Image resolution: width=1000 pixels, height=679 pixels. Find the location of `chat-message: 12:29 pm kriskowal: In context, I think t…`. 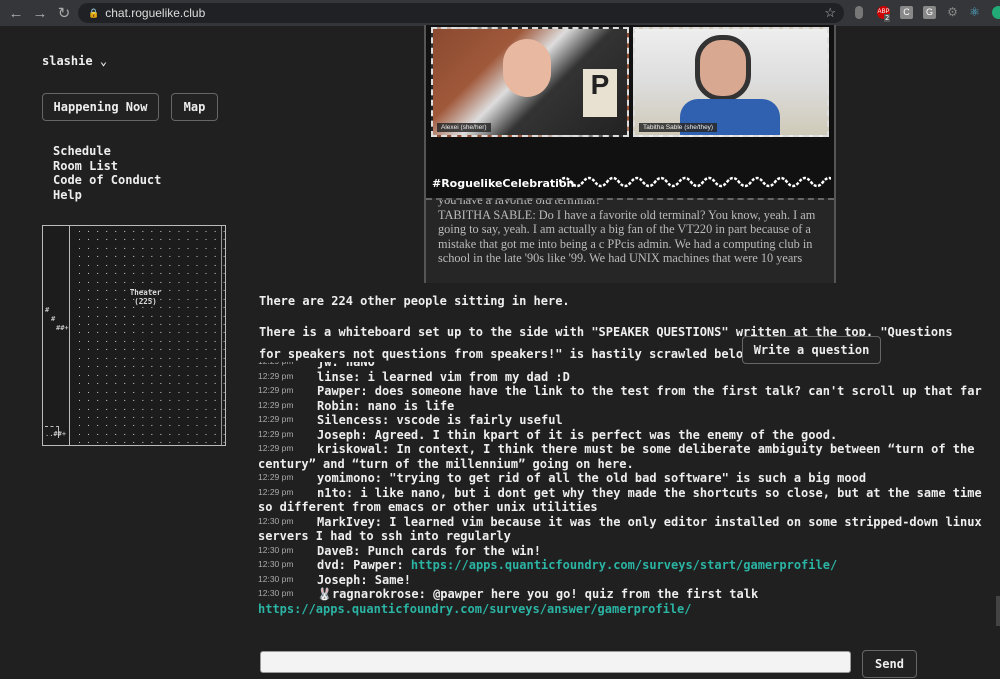

chat-message: 12:29 pm kriskowal: In context, I think t… is located at coordinates (623, 456).